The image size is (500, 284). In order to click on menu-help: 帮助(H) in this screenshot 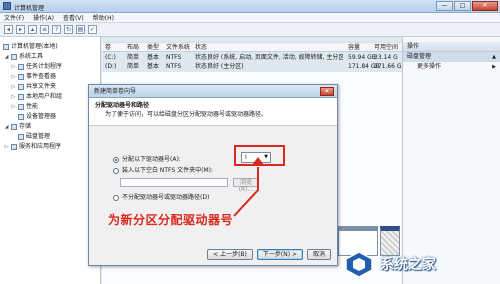, I will do `click(103, 17)`.